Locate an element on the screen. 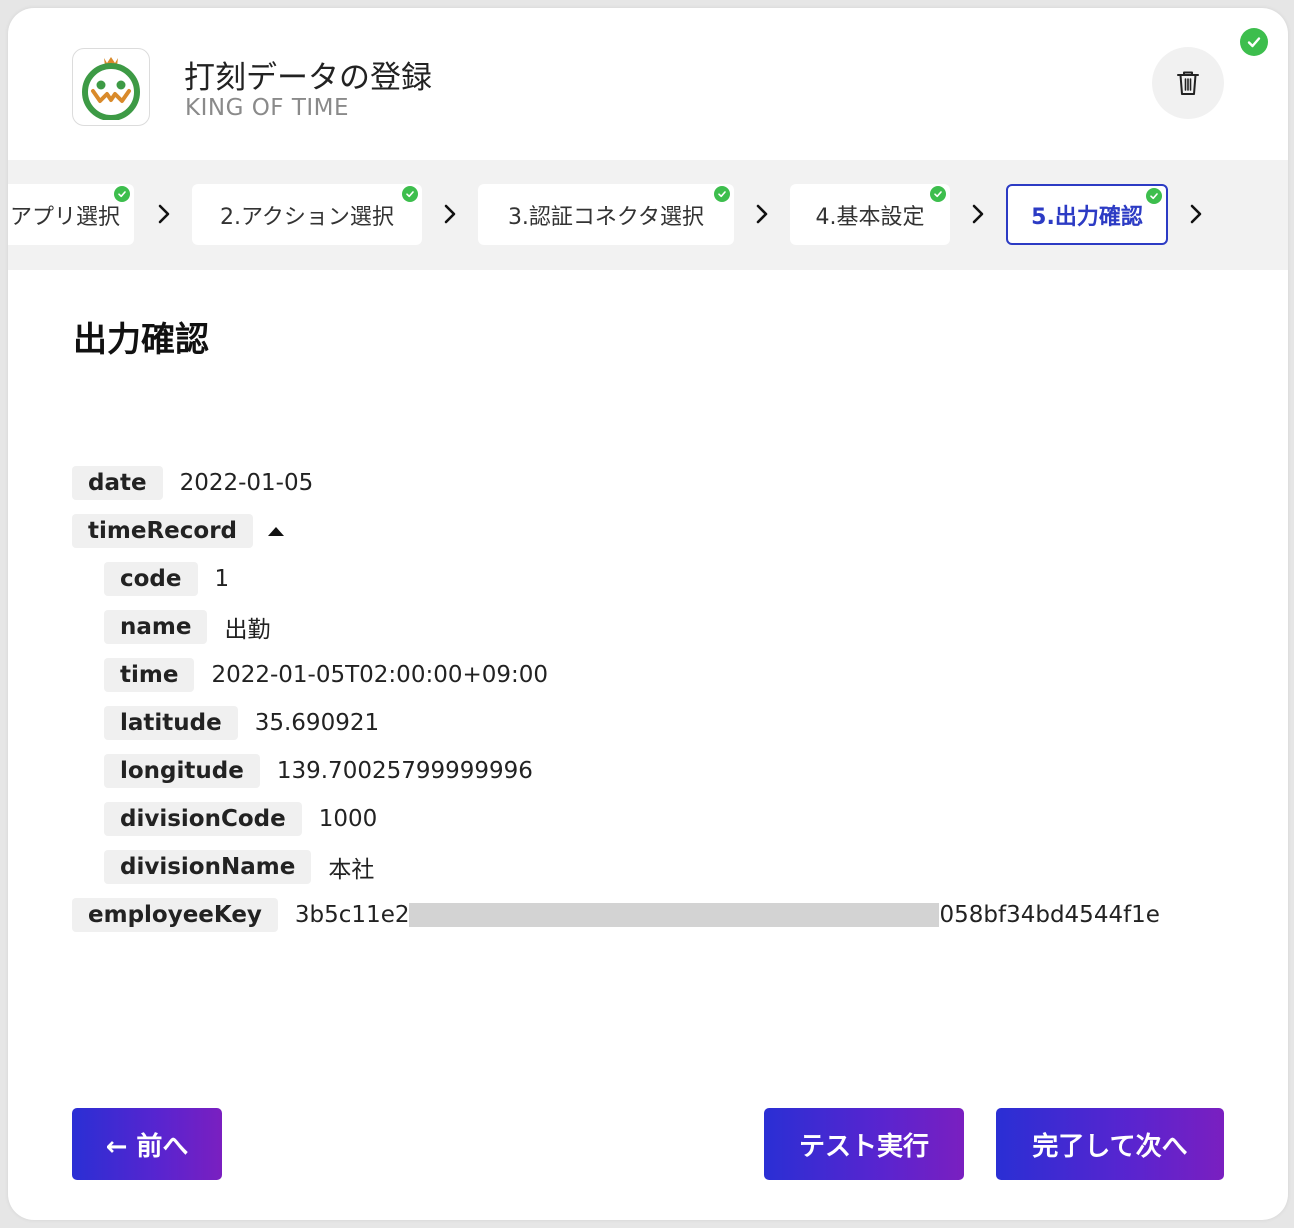 The image size is (1294, 1228). back-button: ← 前へ is located at coordinates (147, 1144).